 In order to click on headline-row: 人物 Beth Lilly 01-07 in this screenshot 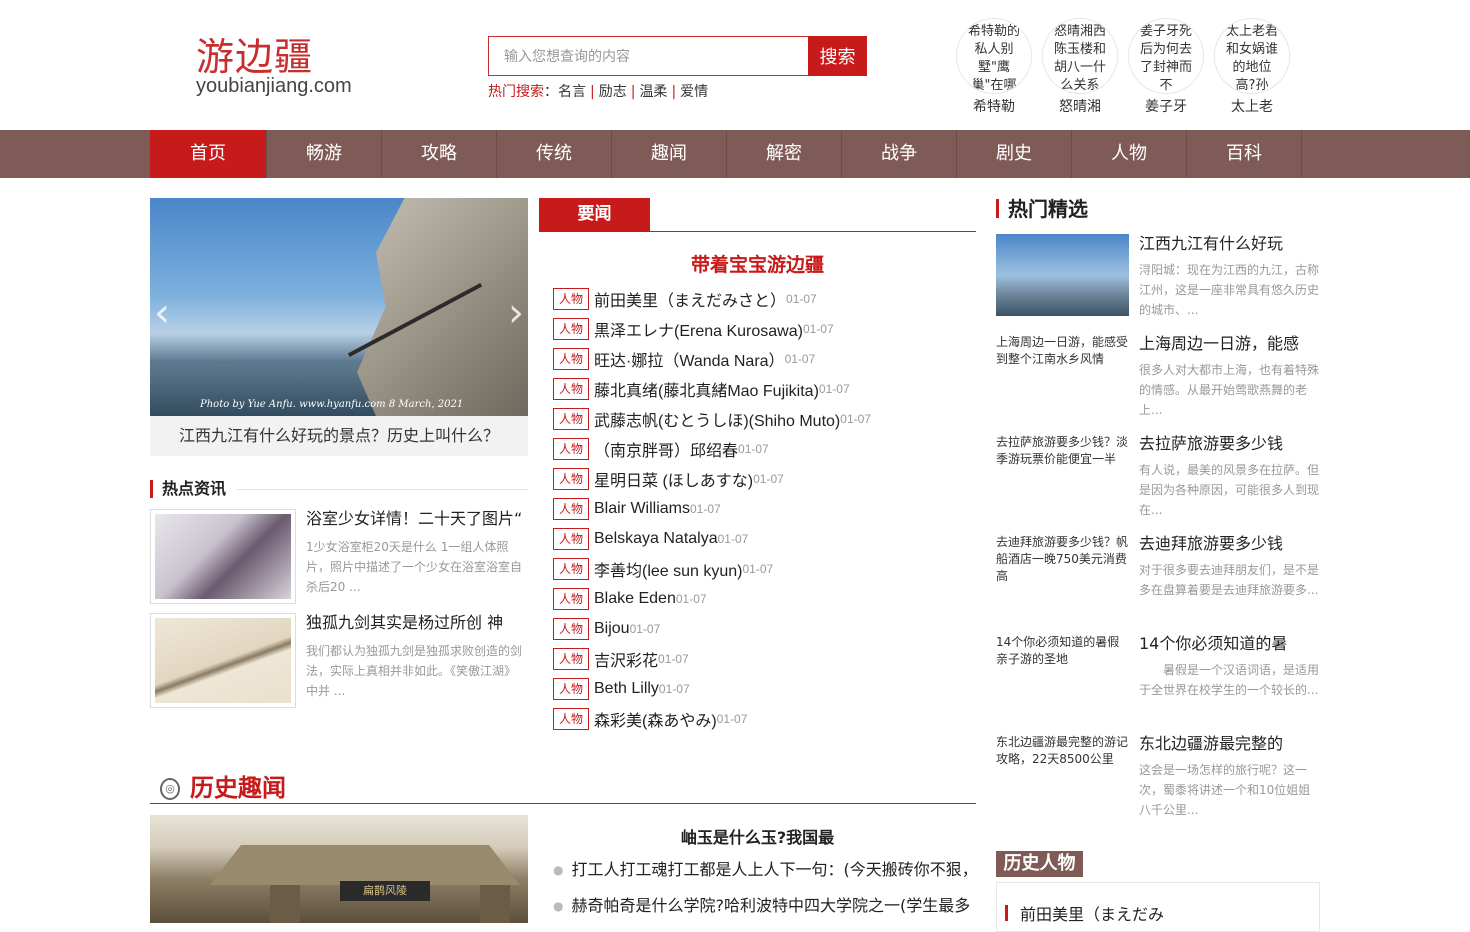, I will do `click(764, 689)`.